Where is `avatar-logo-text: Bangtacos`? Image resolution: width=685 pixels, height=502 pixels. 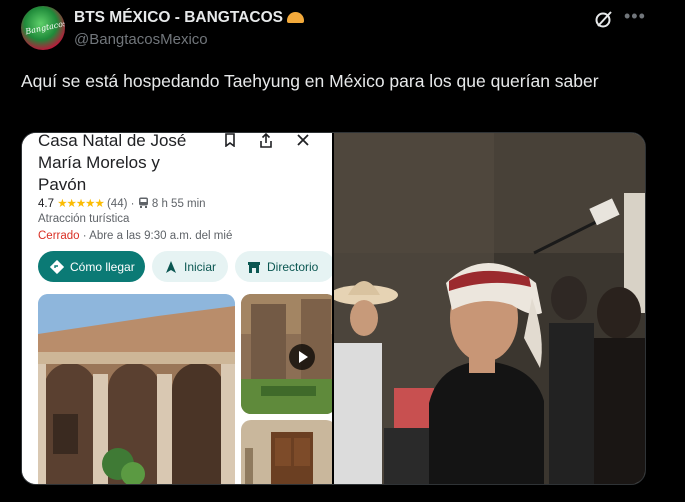
avatar-logo-text: Bangtacos is located at coordinates (44, 27).